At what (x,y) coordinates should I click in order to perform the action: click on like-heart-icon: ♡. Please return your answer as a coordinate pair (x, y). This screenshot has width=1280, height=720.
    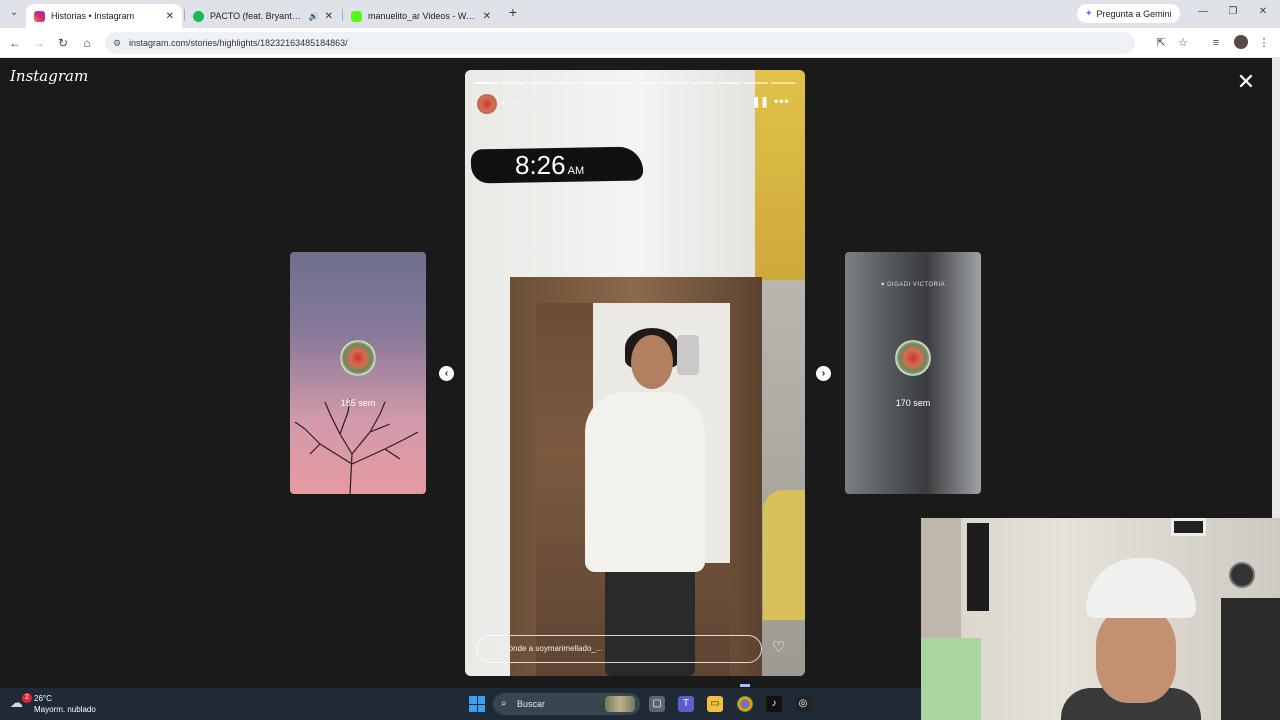
    Looking at the image, I should click on (778, 647).